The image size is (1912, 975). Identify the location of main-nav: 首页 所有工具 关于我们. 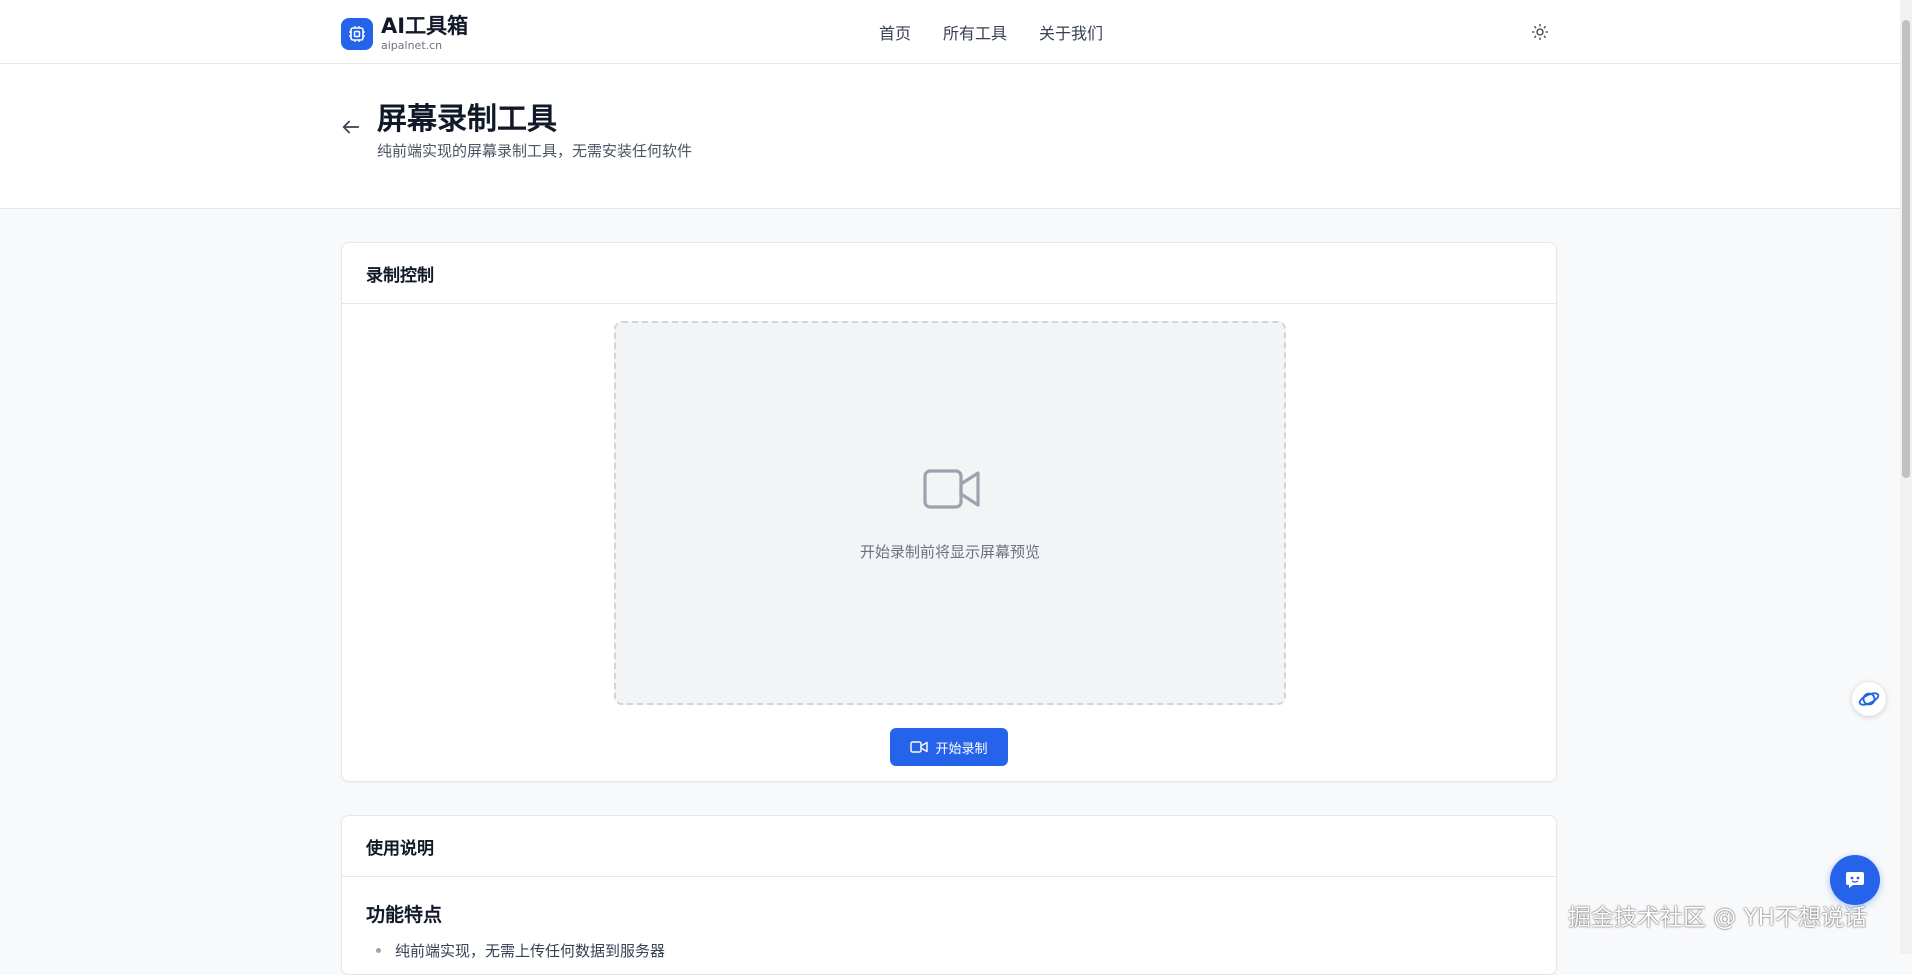
(991, 32).